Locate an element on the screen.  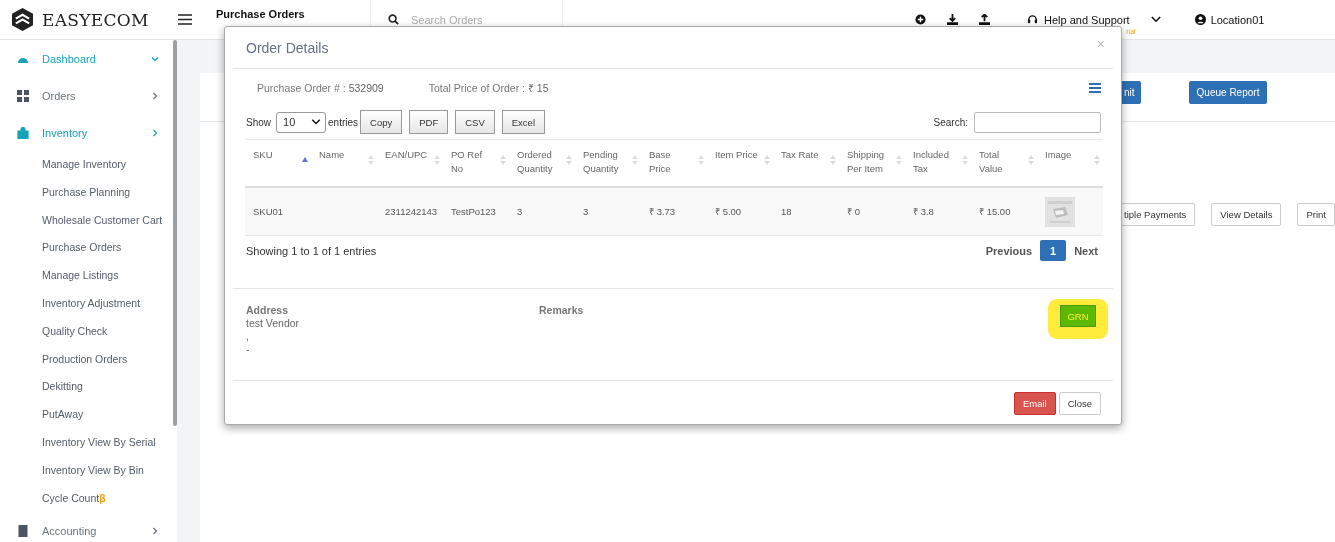
table-cell: SKU01 is located at coordinates (268, 211).